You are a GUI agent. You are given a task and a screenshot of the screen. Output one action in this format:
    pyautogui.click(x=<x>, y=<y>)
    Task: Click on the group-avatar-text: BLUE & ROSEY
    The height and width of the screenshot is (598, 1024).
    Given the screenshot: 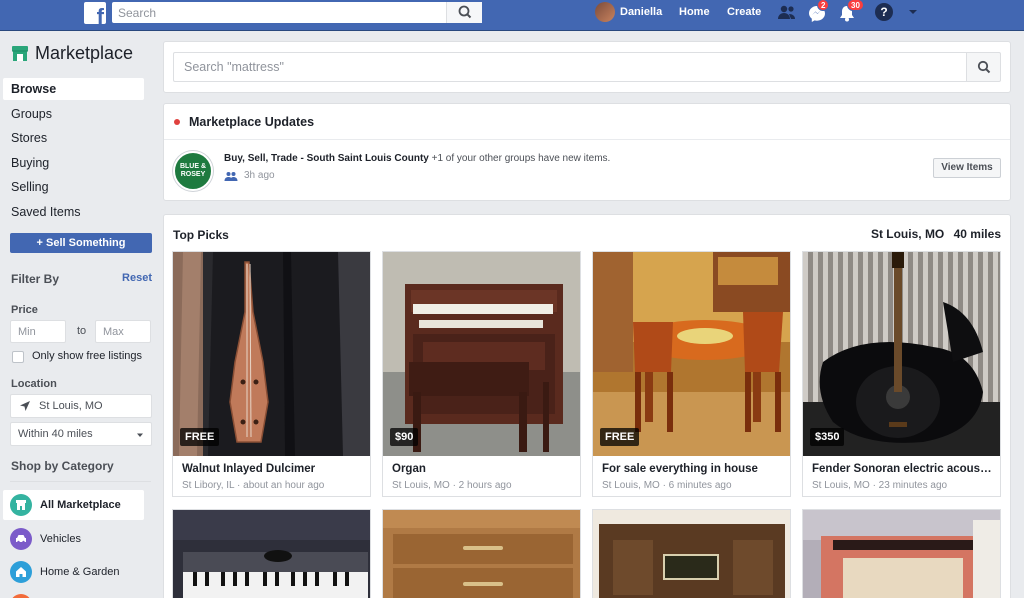 What is the action you would take?
    pyautogui.click(x=193, y=170)
    